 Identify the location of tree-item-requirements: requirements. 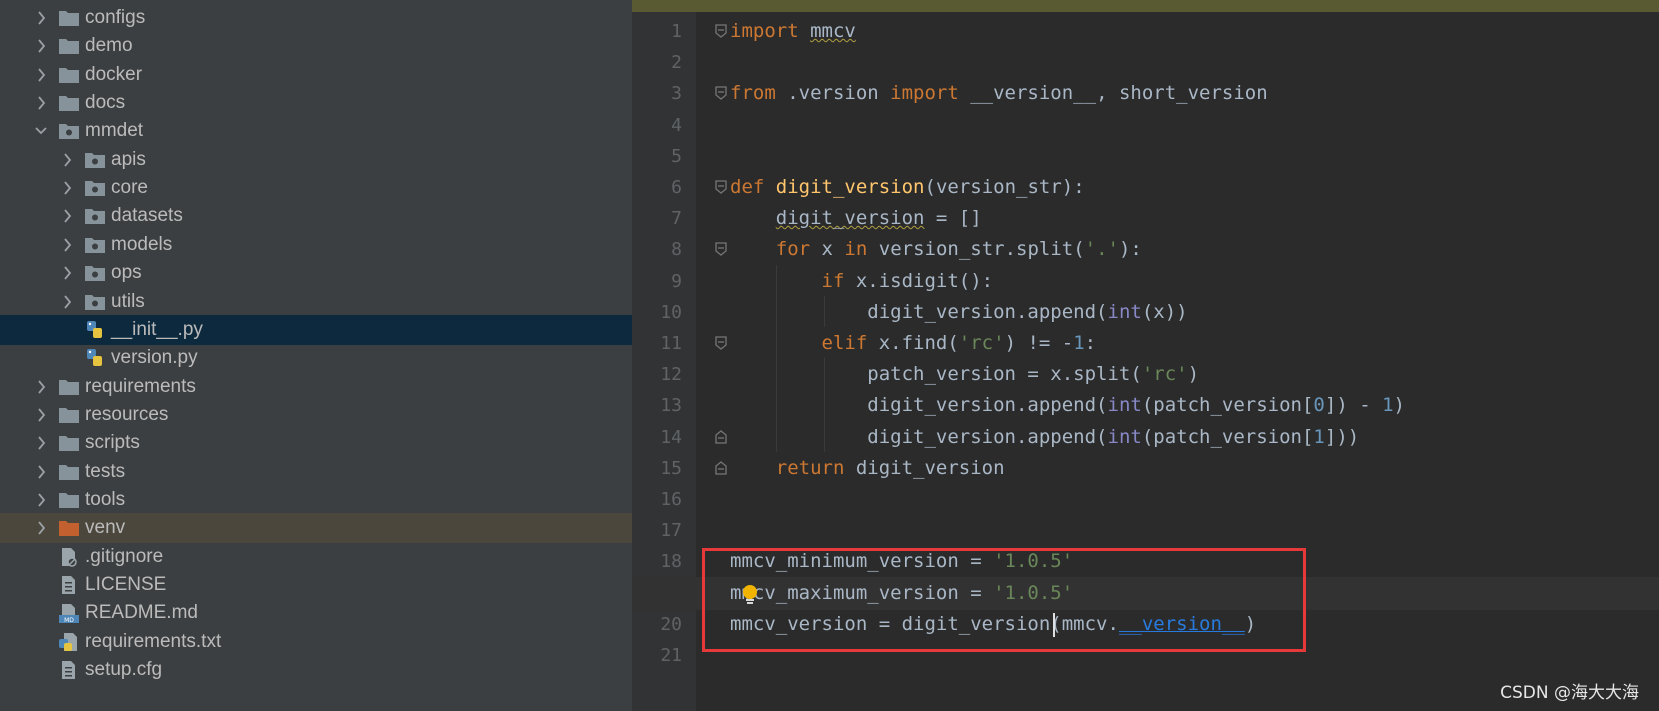
(316, 387).